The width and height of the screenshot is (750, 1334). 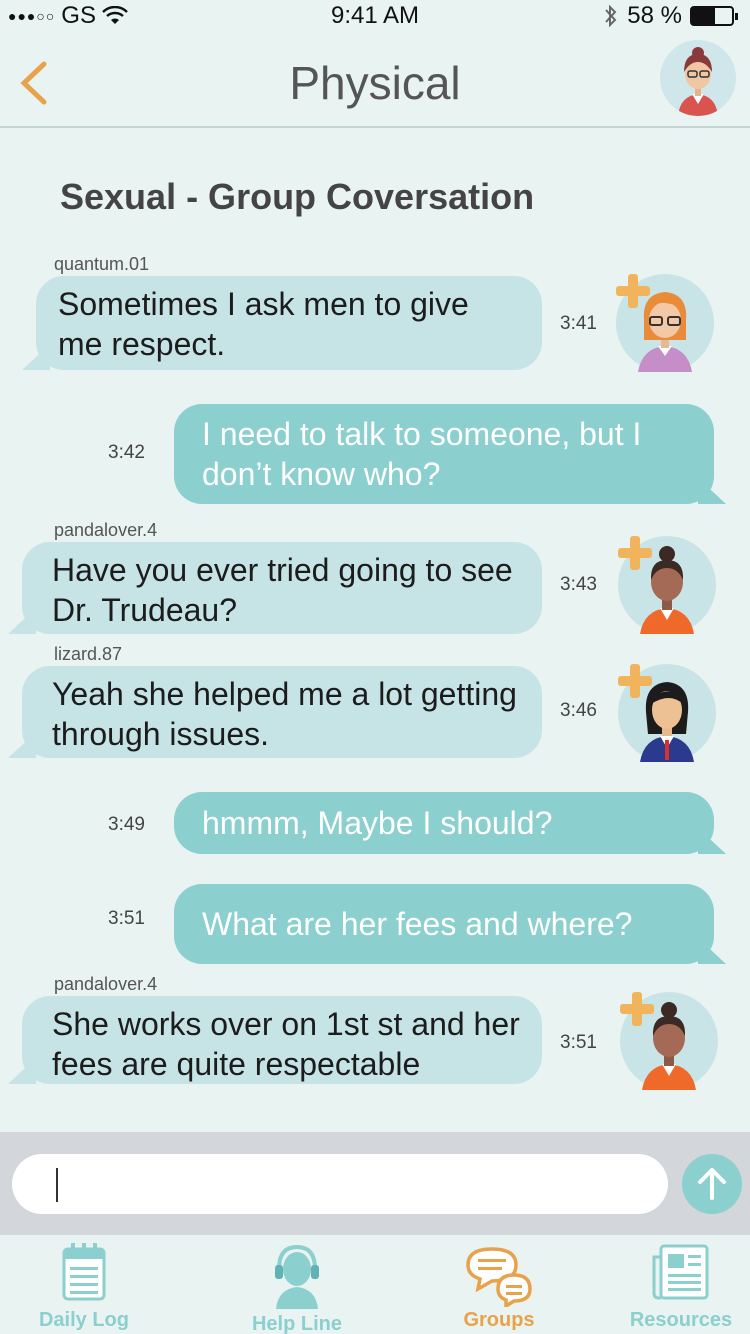 What do you see at coordinates (375, 15) in the screenshot?
I see `status-bar: ●●●○○ GS 9:41 AM 58 %` at bounding box center [375, 15].